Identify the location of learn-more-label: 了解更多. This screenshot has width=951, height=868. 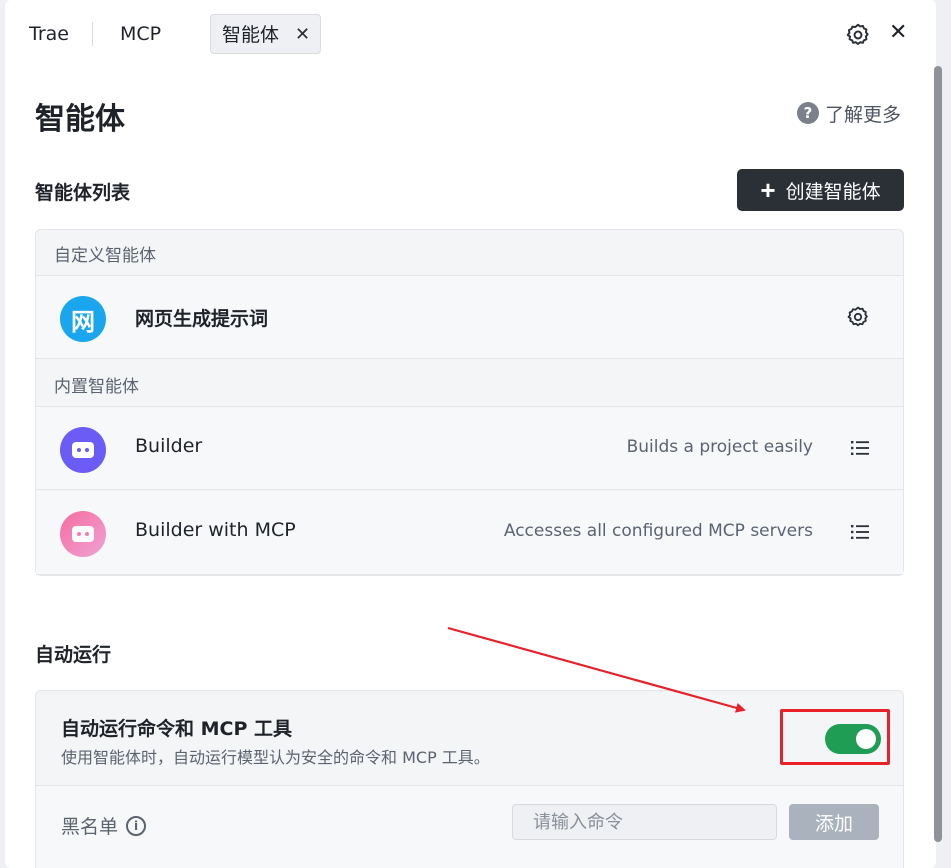
(863, 114).